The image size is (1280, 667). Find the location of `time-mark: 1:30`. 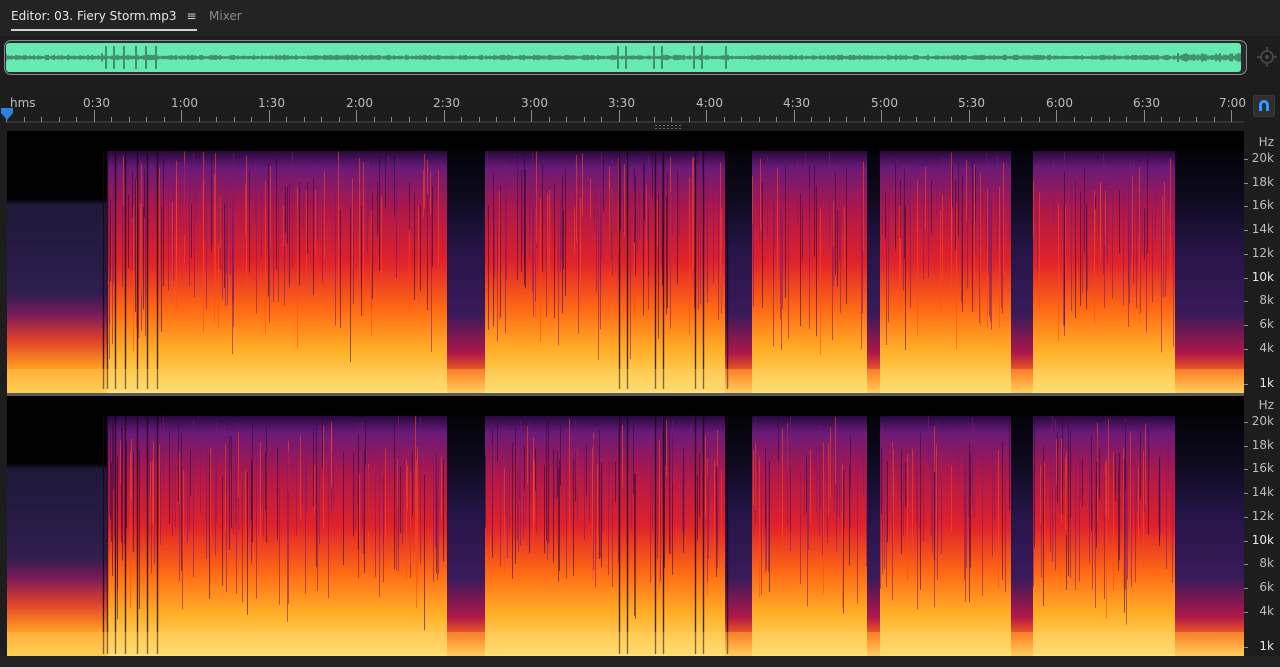

time-mark: 1:30 is located at coordinates (271, 103).